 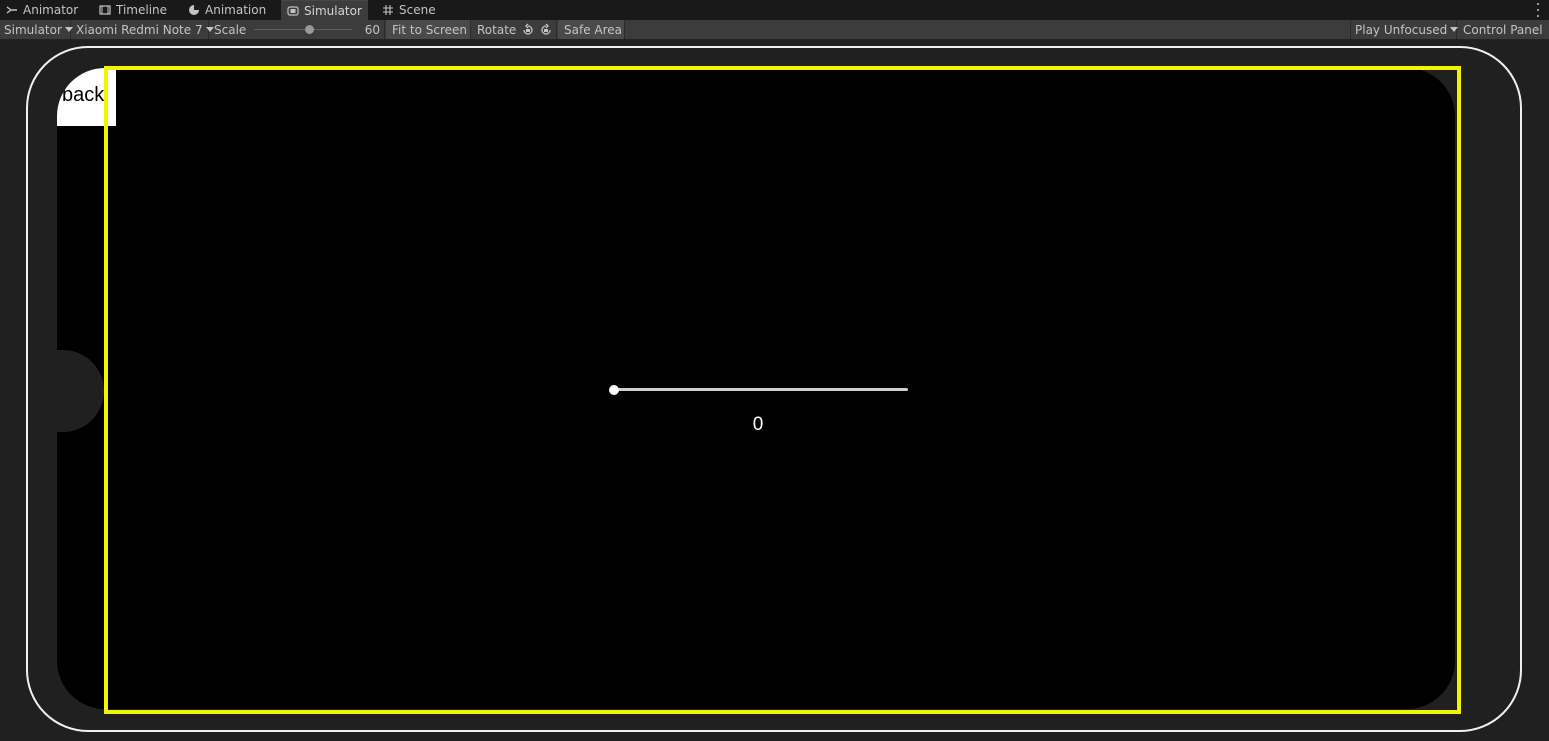 What do you see at coordinates (388, 10) in the screenshot?
I see `scene-grid-icon` at bounding box center [388, 10].